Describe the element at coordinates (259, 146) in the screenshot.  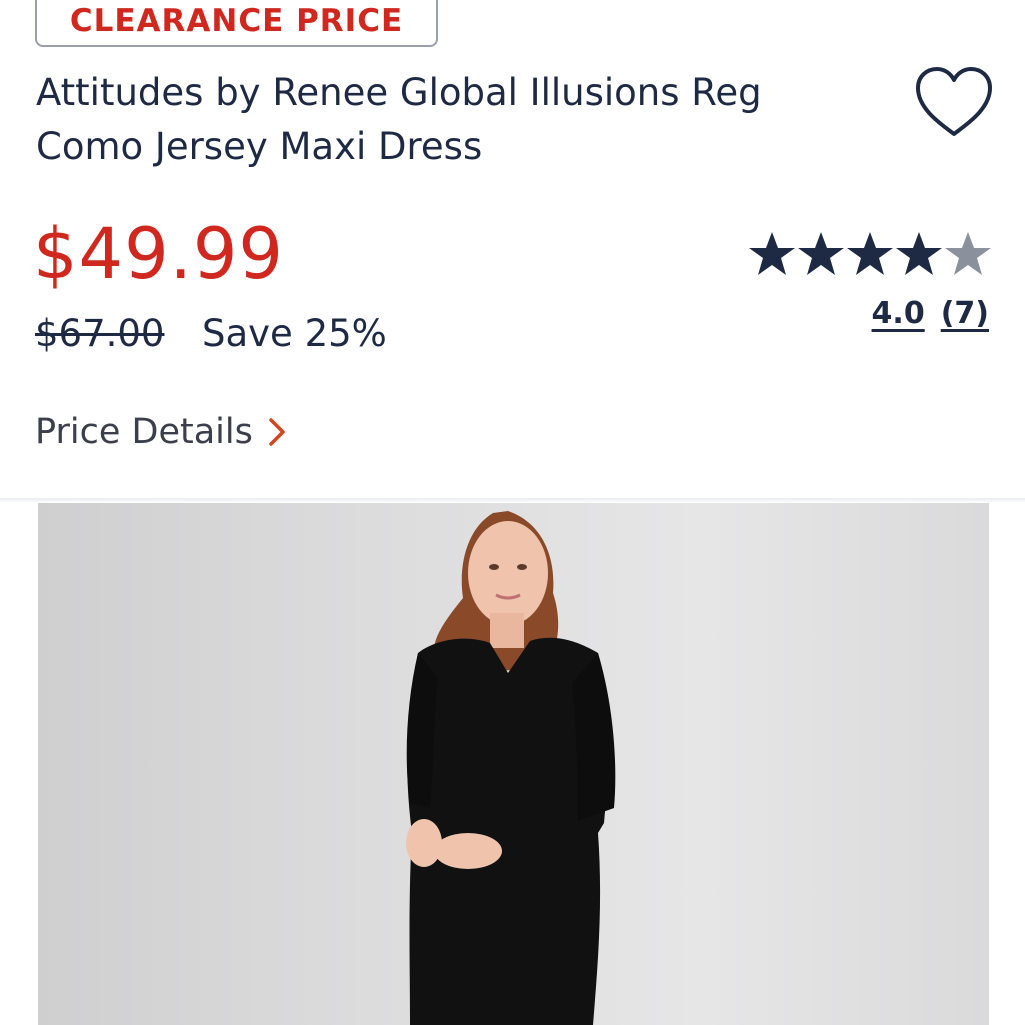
I see `product-title-line-2: Como Jersey Maxi Dress` at that location.